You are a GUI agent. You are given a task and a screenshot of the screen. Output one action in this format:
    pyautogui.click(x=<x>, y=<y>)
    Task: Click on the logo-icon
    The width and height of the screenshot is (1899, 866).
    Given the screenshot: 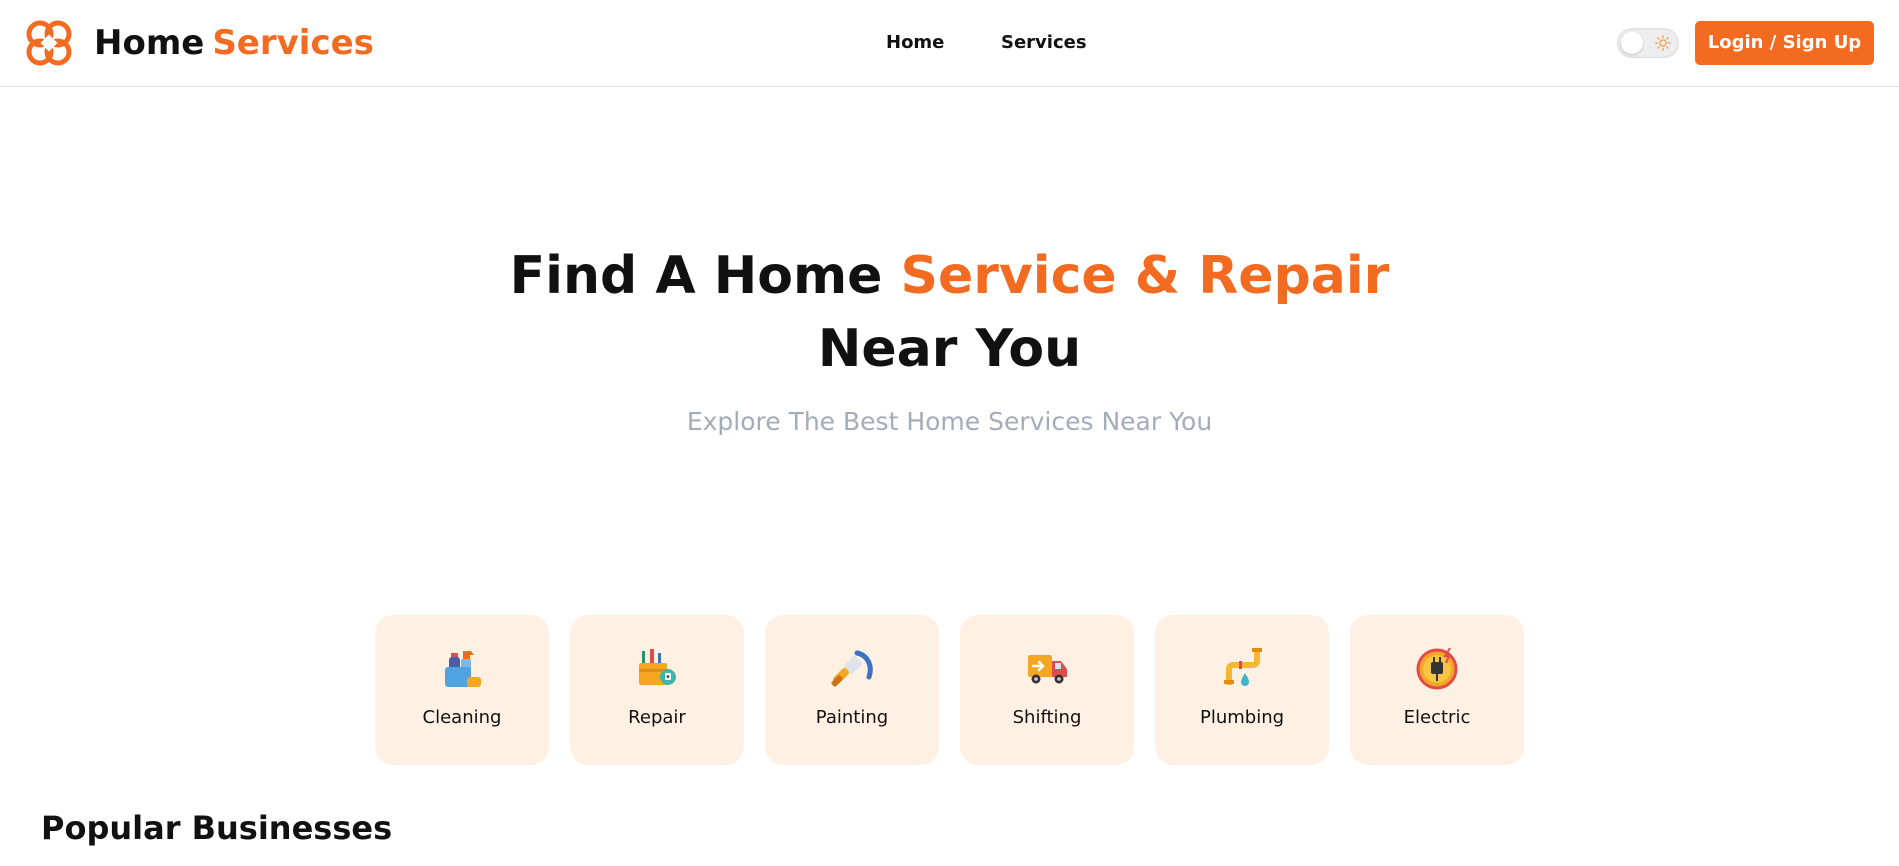 What is the action you would take?
    pyautogui.click(x=49, y=43)
    